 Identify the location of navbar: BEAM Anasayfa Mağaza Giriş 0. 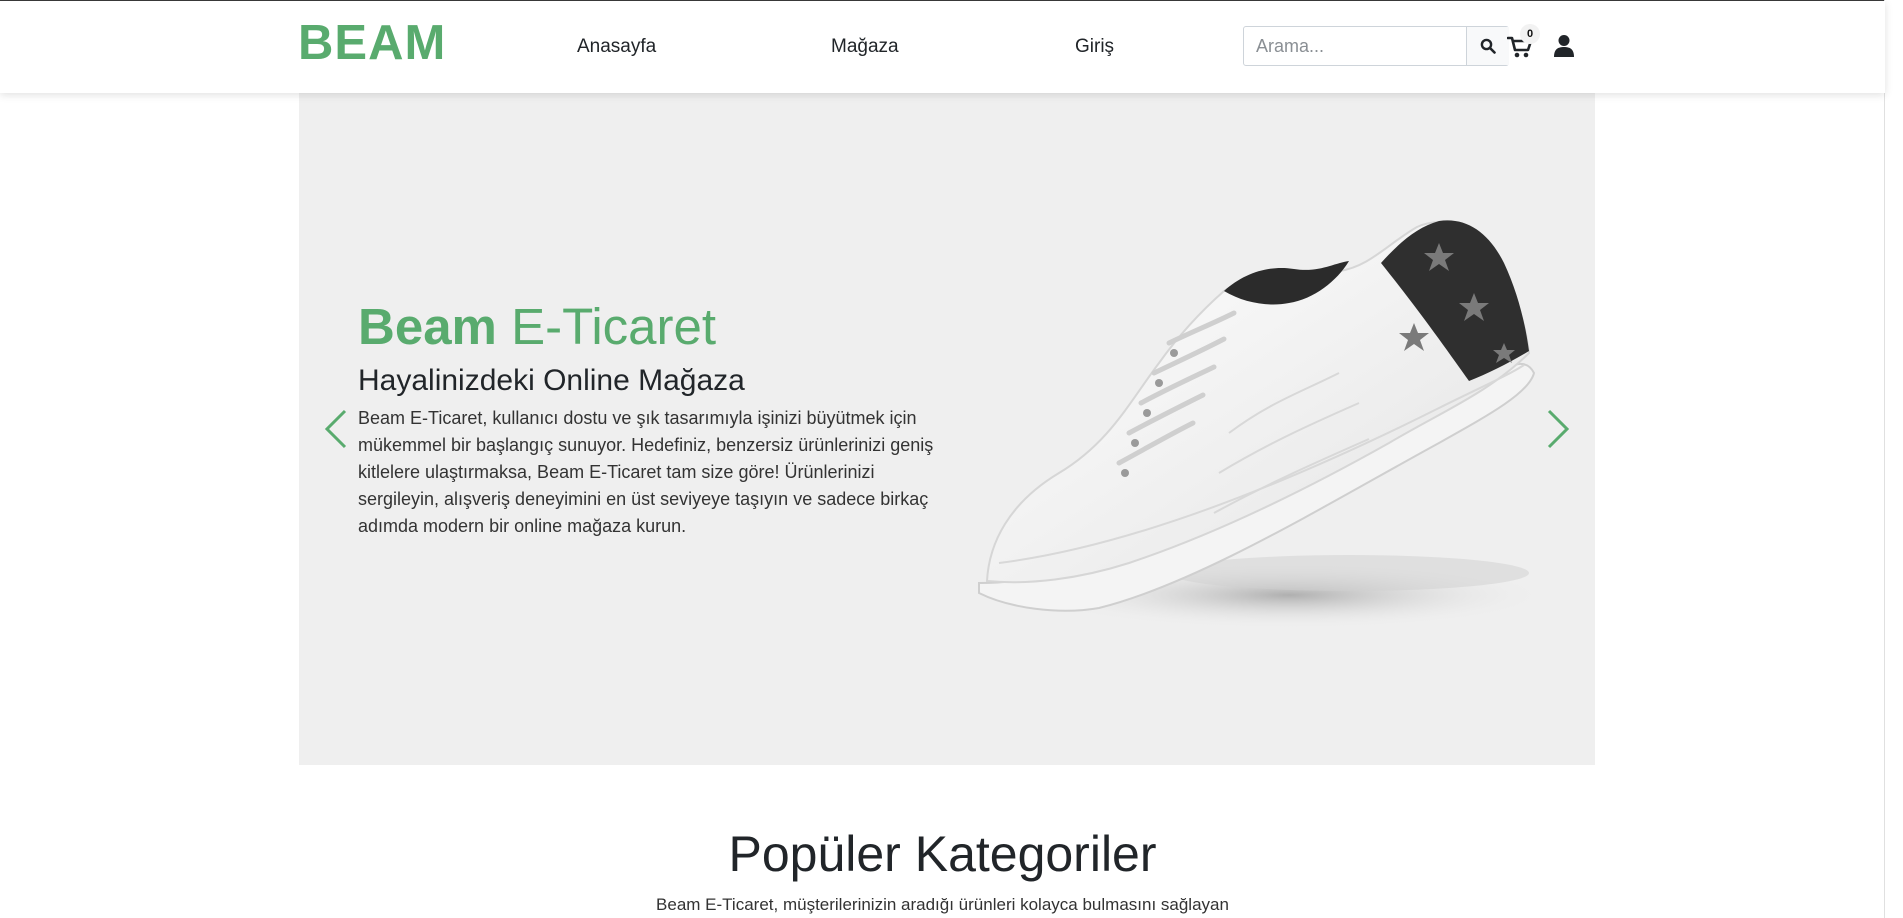
(942, 47).